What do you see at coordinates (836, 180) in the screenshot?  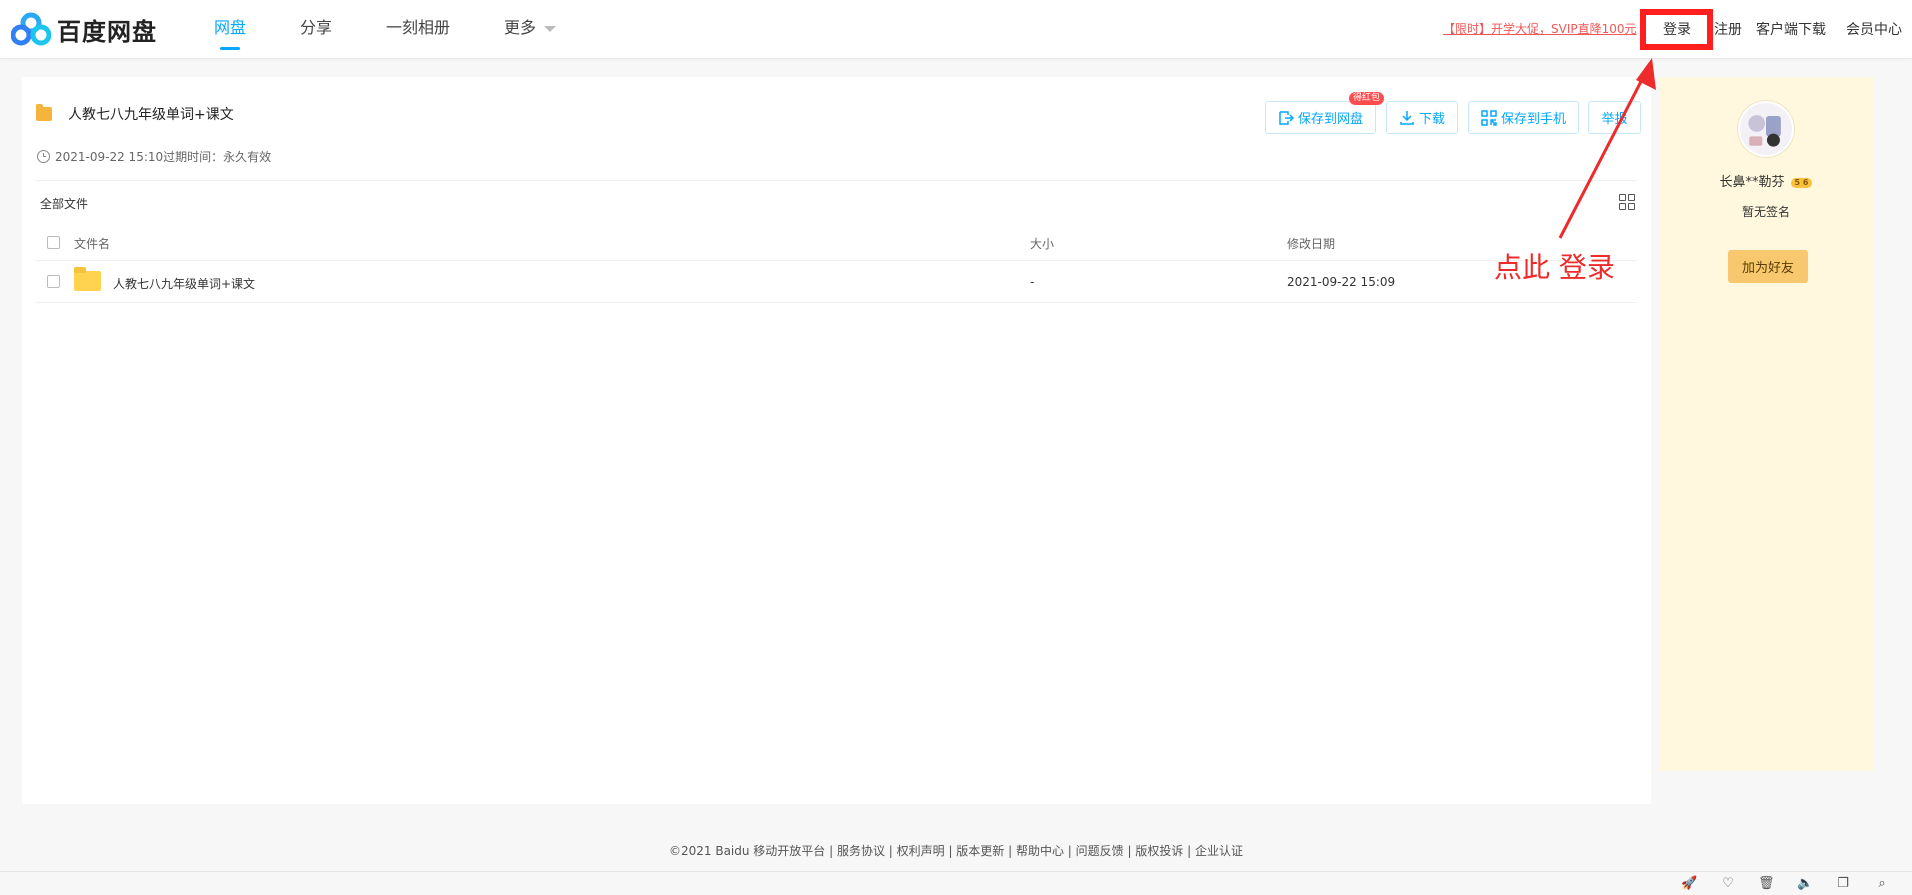 I see `divider` at bounding box center [836, 180].